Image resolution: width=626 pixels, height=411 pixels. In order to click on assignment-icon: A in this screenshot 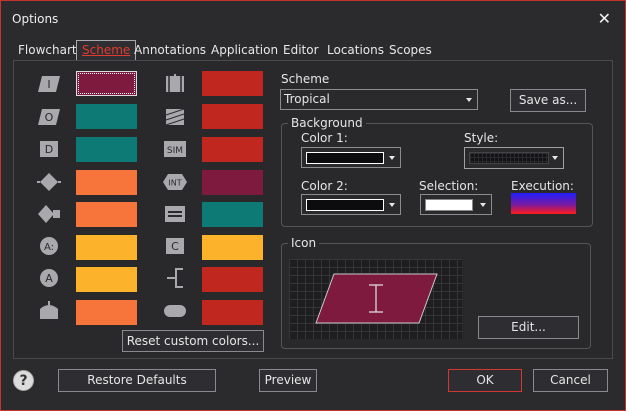, I will do `click(49, 278)`.